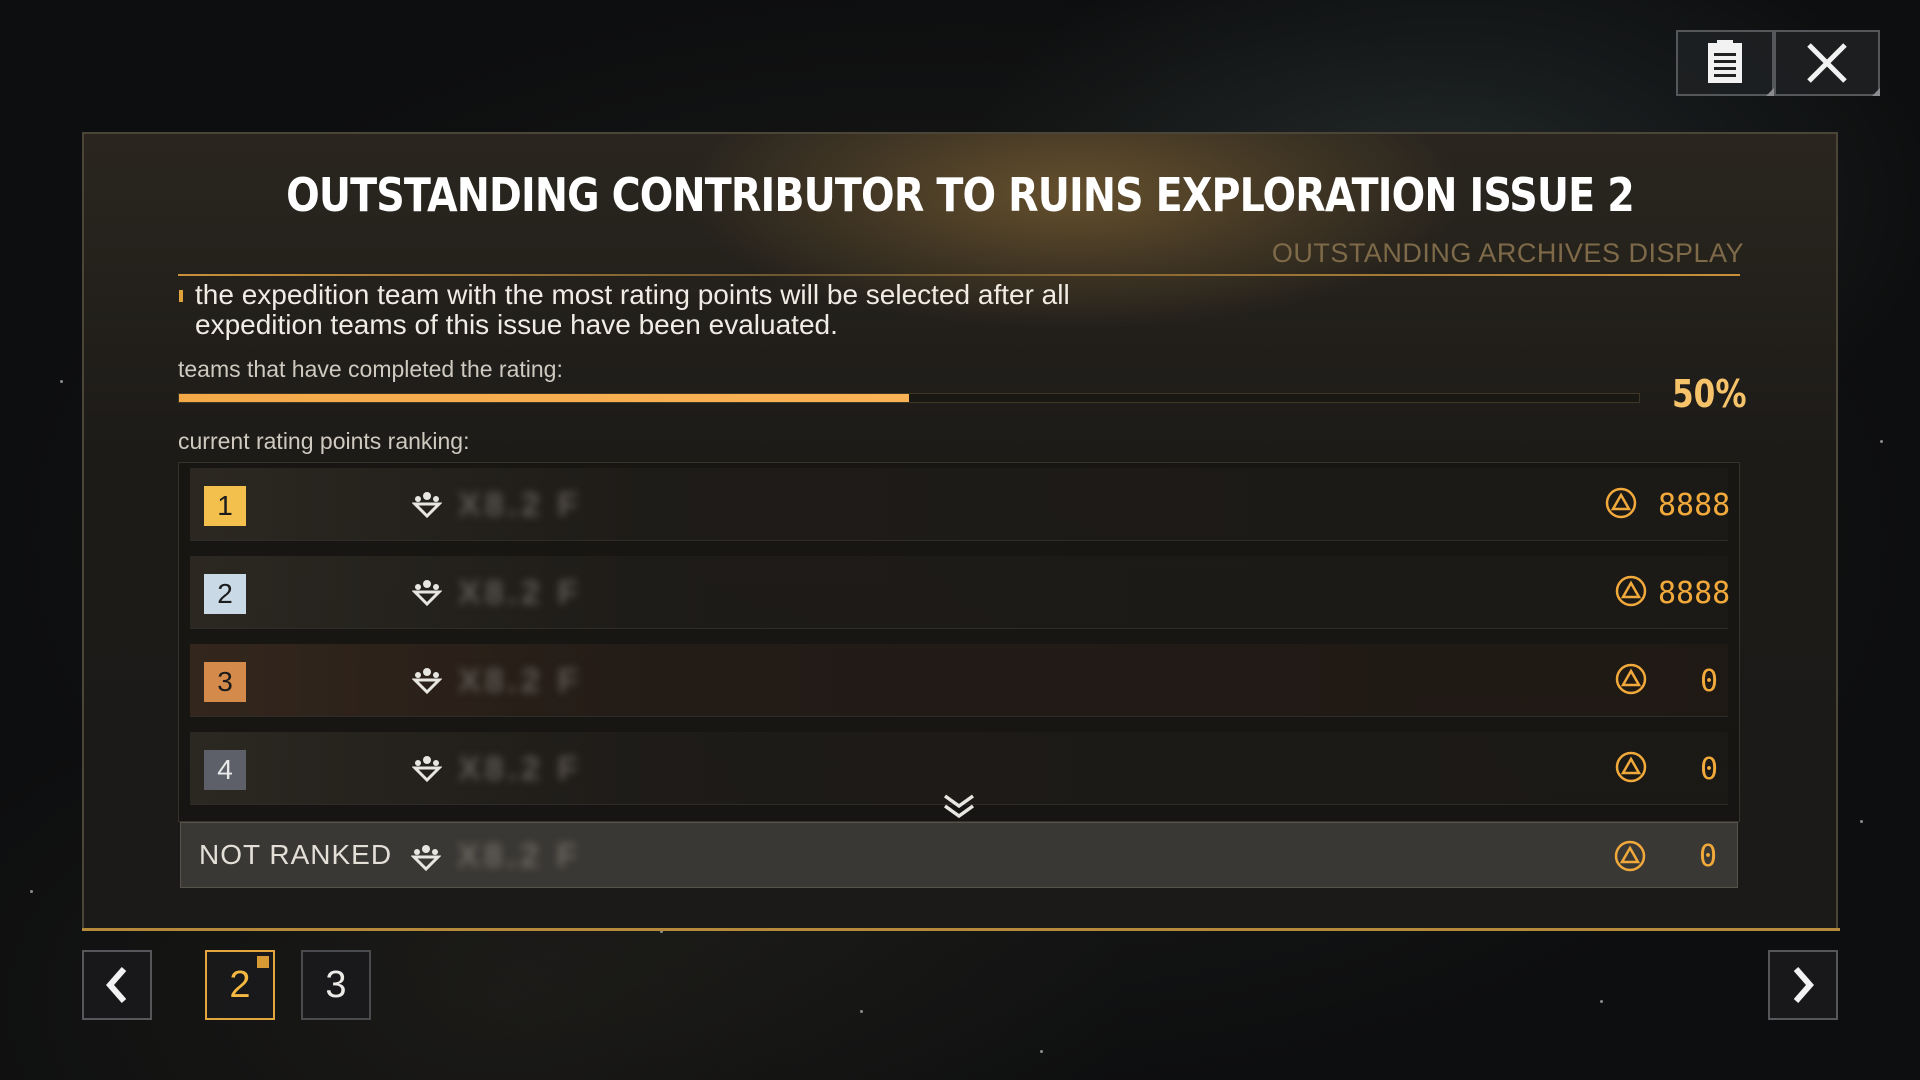 Image resolution: width=1920 pixels, height=1080 pixels. What do you see at coordinates (960, 504) in the screenshot?
I see `ranking-row: 1 X8.2 F 8888` at bounding box center [960, 504].